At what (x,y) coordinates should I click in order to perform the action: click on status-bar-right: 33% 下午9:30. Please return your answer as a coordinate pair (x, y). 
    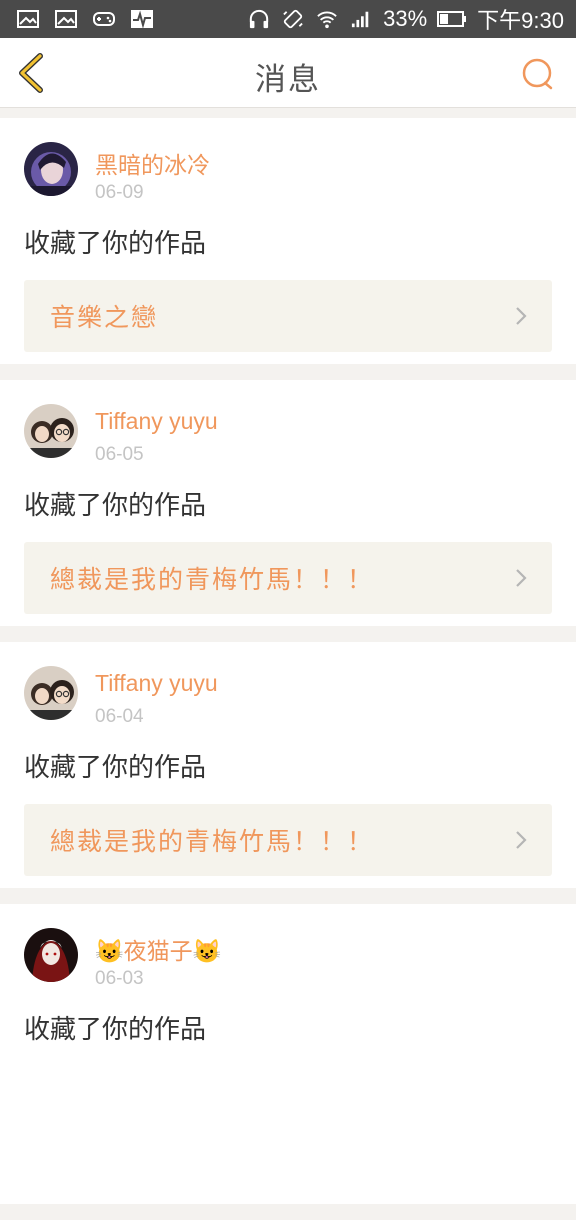
    Looking at the image, I should click on (405, 19).